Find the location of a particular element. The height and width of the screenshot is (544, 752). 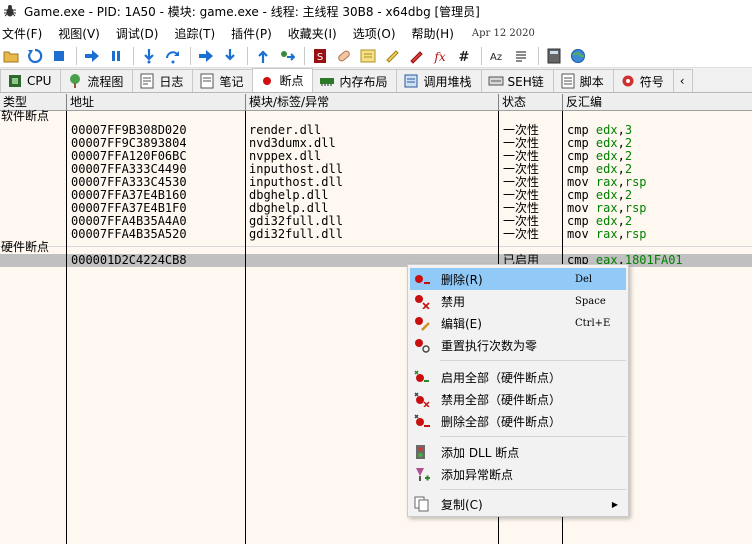

cpu-icon is located at coordinates (15, 81).